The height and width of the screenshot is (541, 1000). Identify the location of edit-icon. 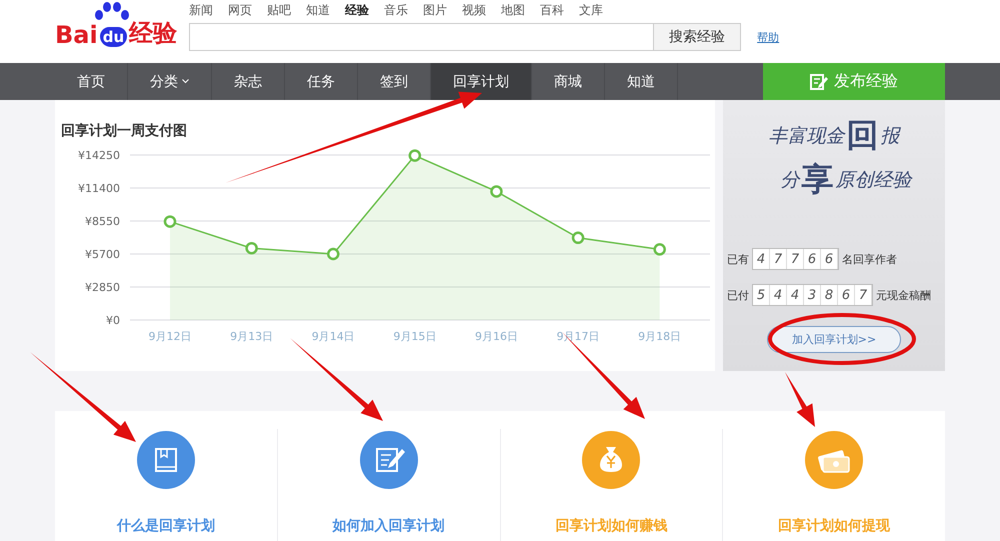
(819, 81).